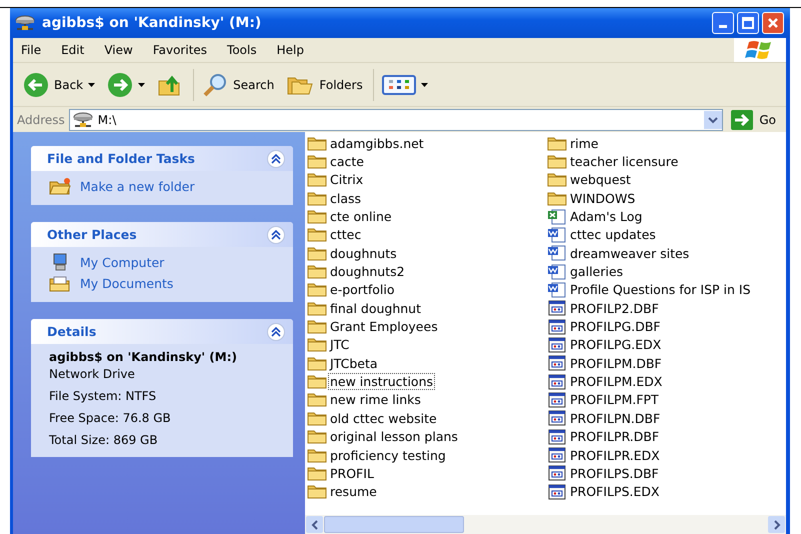 The height and width of the screenshot is (534, 801). Describe the element at coordinates (660, 289) in the screenshot. I see `file-name: Profile Questions for ISP in IS` at that location.